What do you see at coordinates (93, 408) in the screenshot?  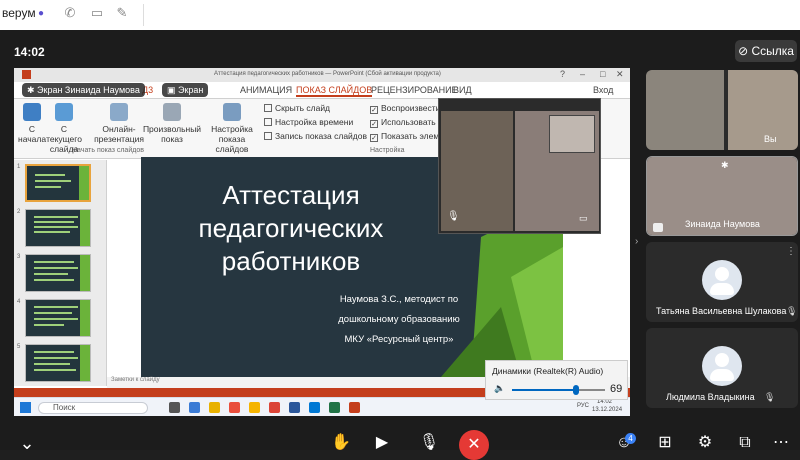 I see `taskbar-search: Поиск` at bounding box center [93, 408].